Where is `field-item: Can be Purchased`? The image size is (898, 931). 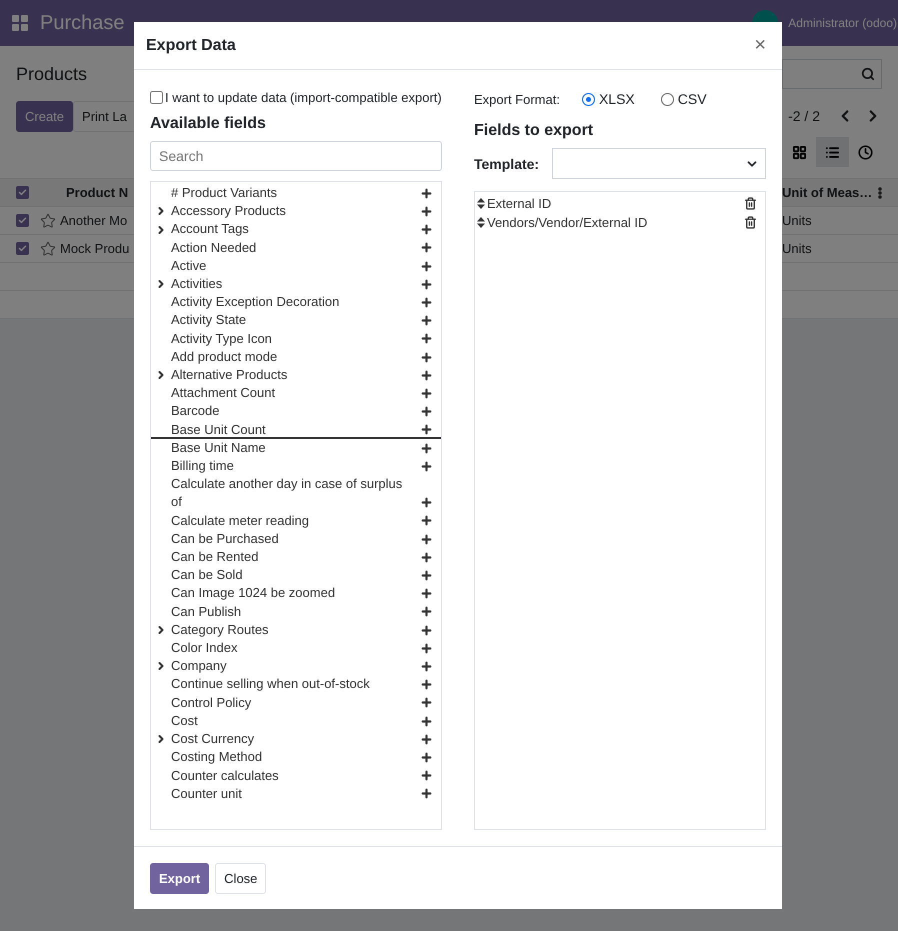 field-item: Can be Purchased is located at coordinates (225, 539).